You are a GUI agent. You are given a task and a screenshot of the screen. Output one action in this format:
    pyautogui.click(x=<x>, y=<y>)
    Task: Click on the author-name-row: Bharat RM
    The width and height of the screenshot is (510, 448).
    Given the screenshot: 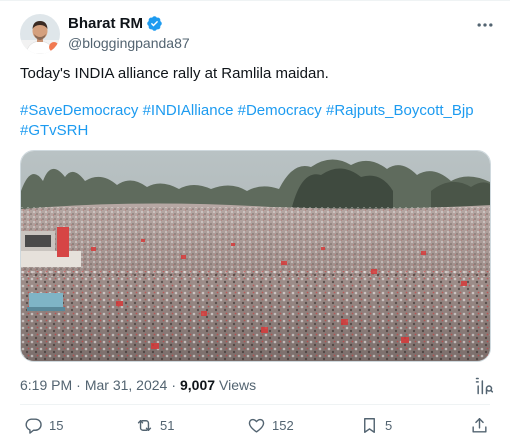 What is the action you would take?
    pyautogui.click(x=115, y=23)
    